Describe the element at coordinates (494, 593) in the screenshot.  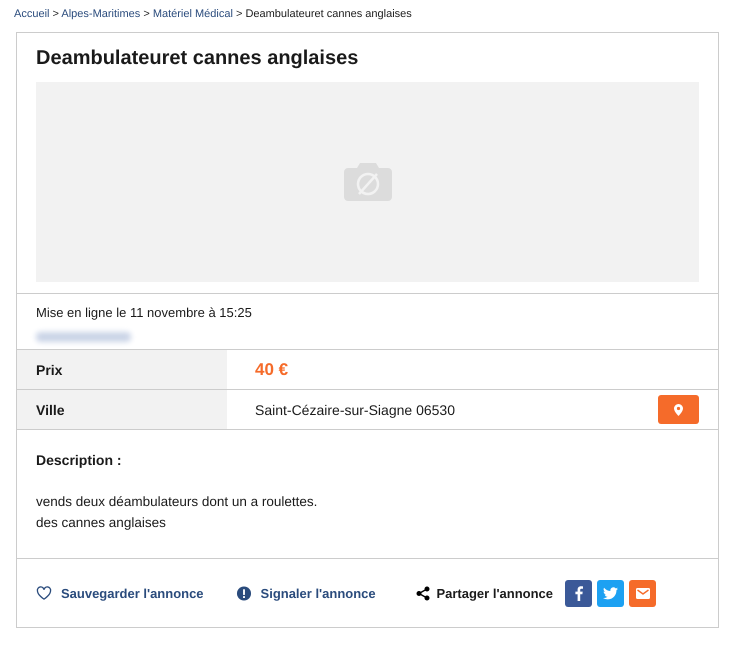
I see `share-label: Partager l'annonce` at that location.